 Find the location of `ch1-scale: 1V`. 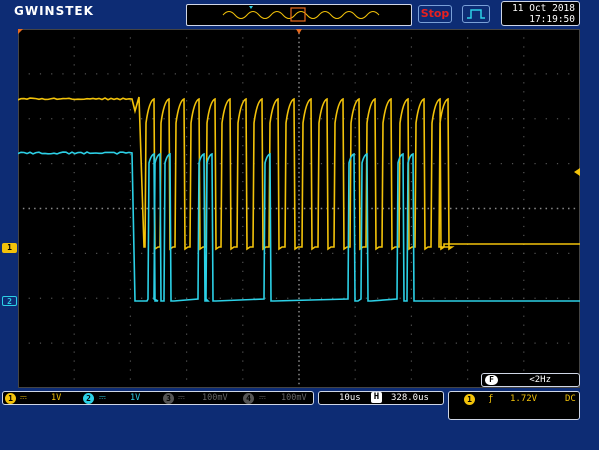

ch1-scale: 1V is located at coordinates (56, 398).